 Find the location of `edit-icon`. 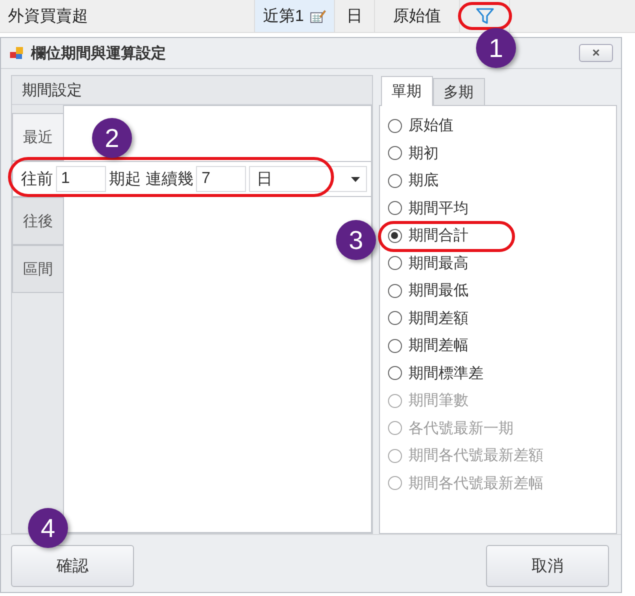

edit-icon is located at coordinates (318, 16).